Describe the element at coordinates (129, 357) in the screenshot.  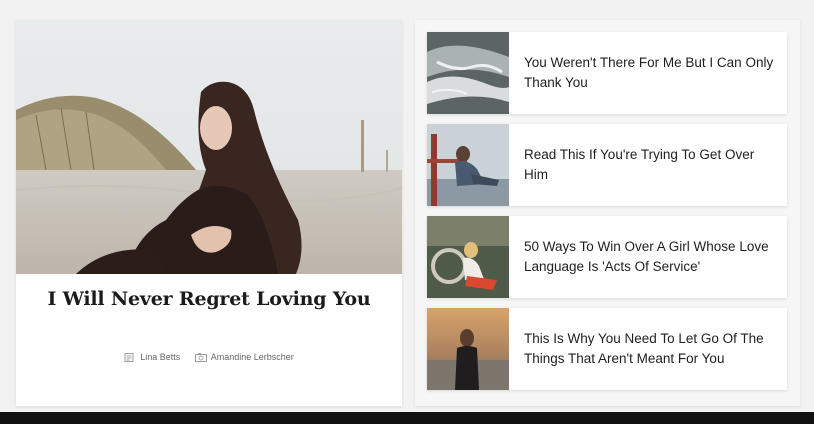
I see `document-icon` at that location.